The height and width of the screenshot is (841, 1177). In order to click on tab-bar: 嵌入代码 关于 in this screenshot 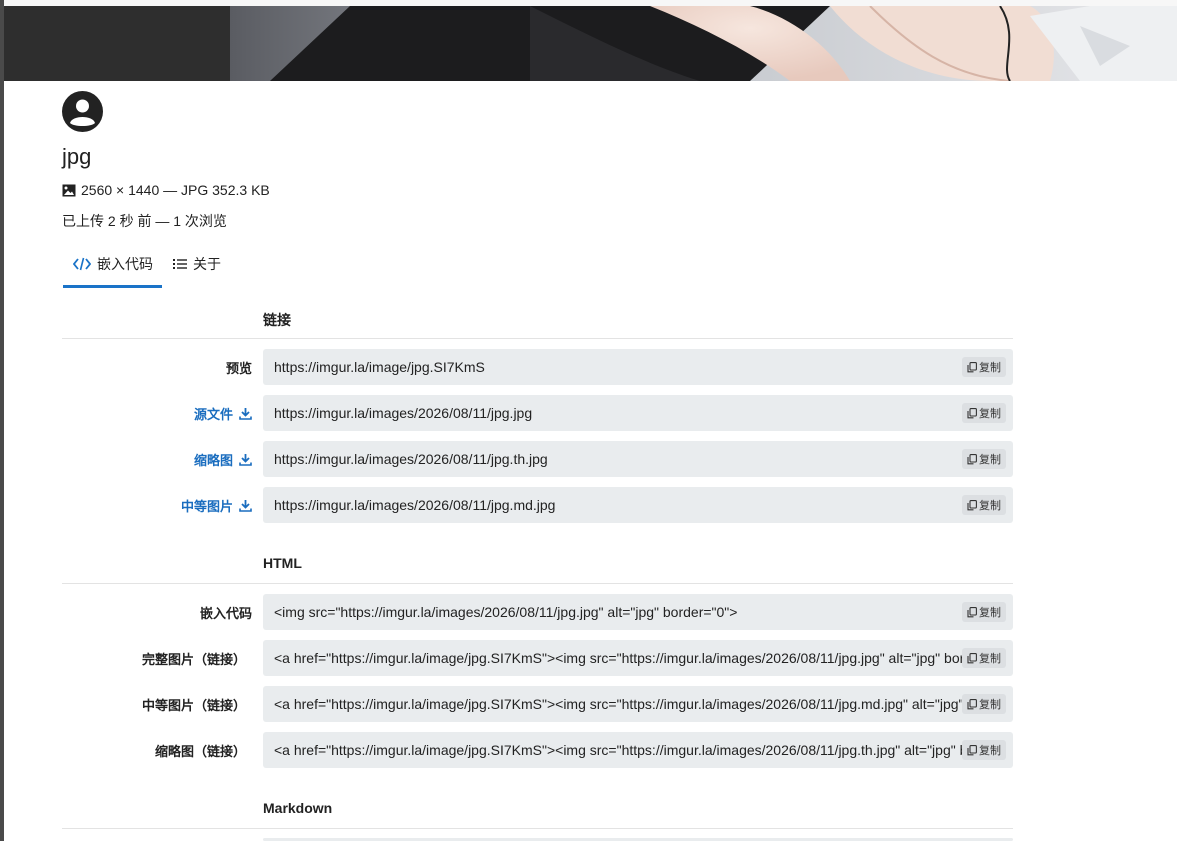, I will do `click(147, 265)`.